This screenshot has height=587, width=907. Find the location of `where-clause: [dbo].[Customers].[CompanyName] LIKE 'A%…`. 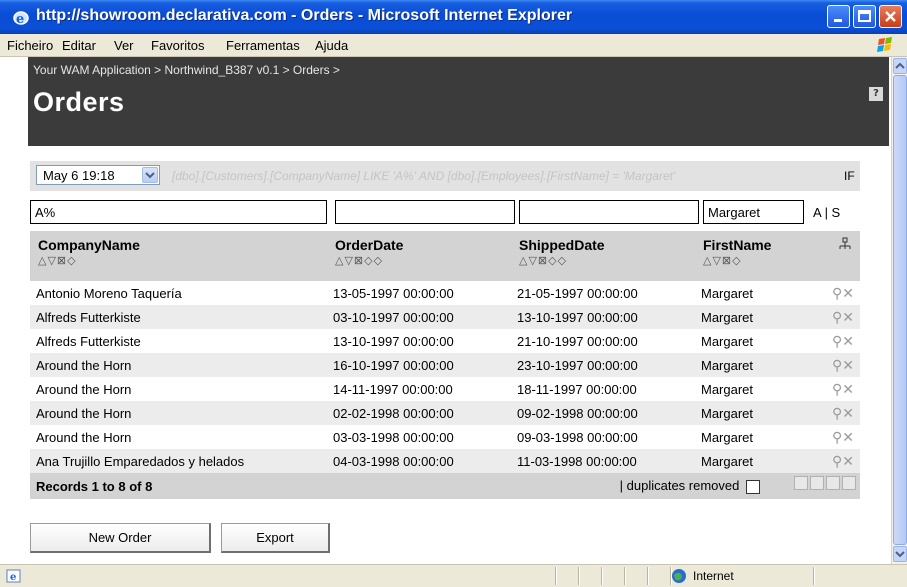

where-clause: [dbo].[Customers].[CompanyName] LIKE 'A%… is located at coordinates (424, 176).